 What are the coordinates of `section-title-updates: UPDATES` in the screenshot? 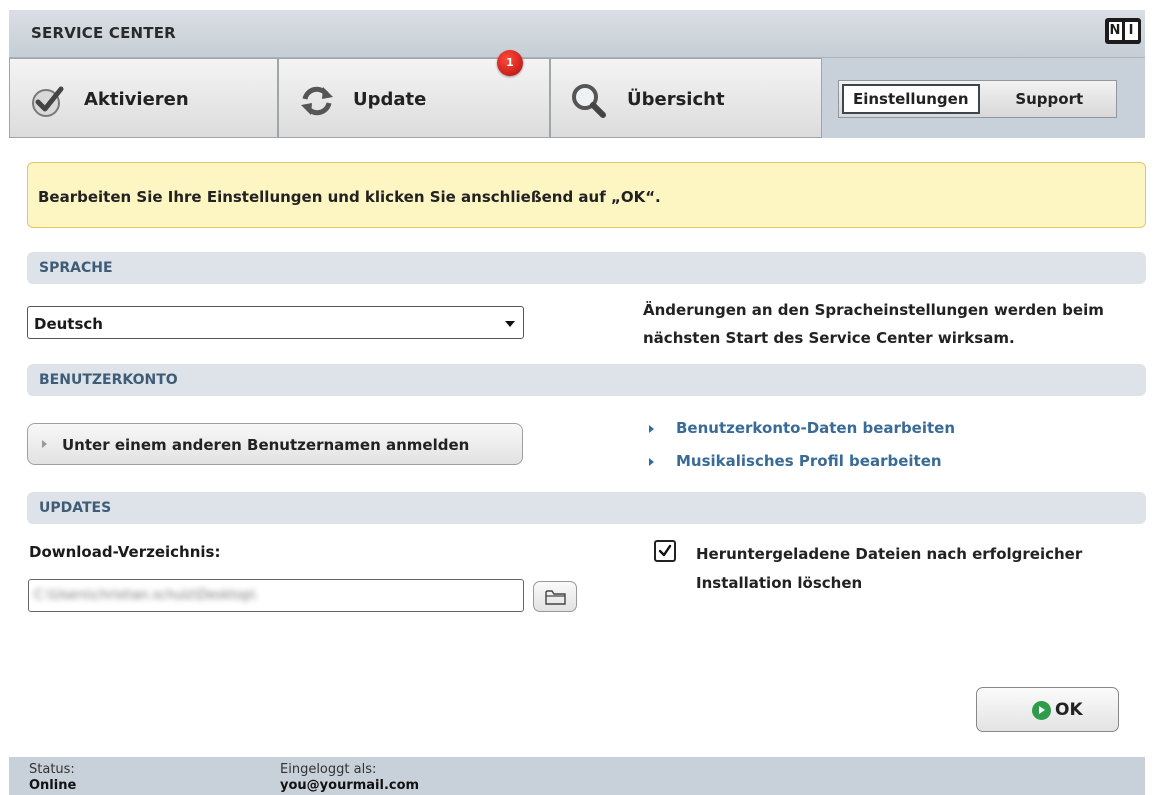 It's located at (75, 508).